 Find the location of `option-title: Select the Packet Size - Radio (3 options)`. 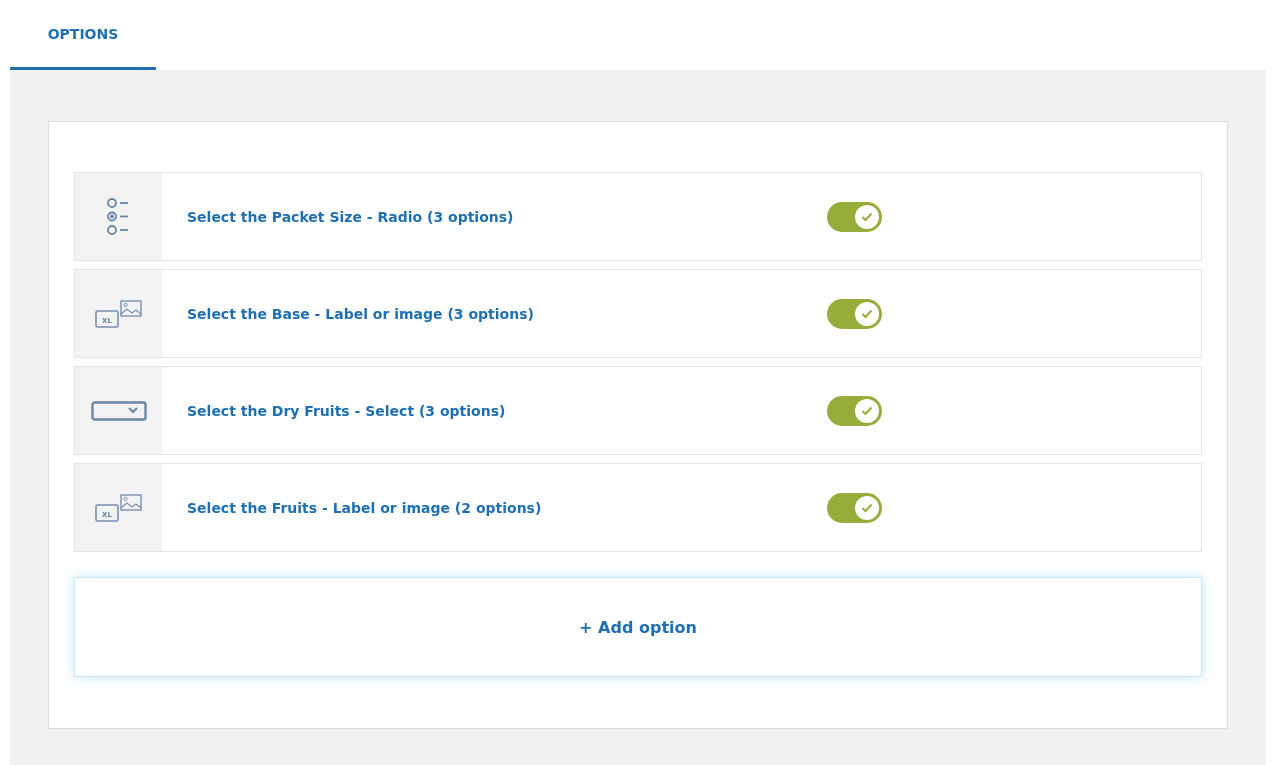

option-title: Select the Packet Size - Radio (3 options) is located at coordinates (351, 216).